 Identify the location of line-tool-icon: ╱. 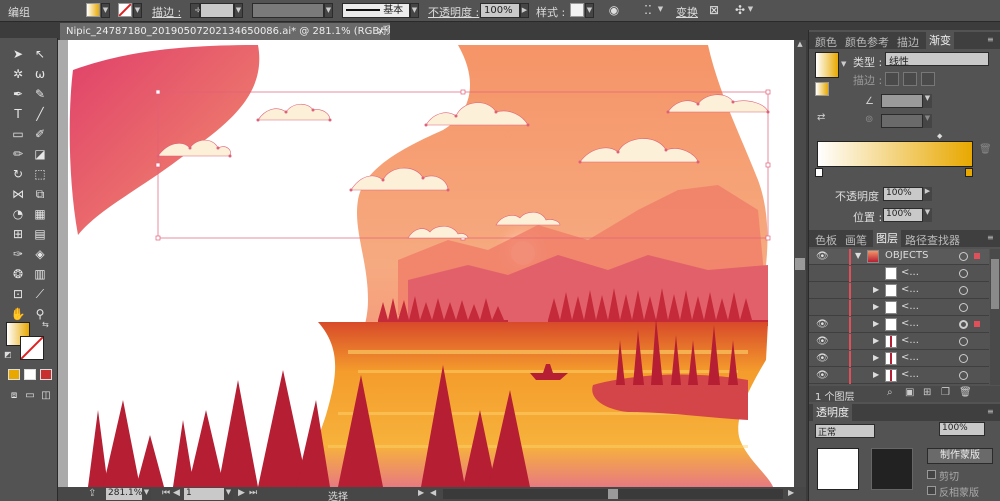
(40, 114).